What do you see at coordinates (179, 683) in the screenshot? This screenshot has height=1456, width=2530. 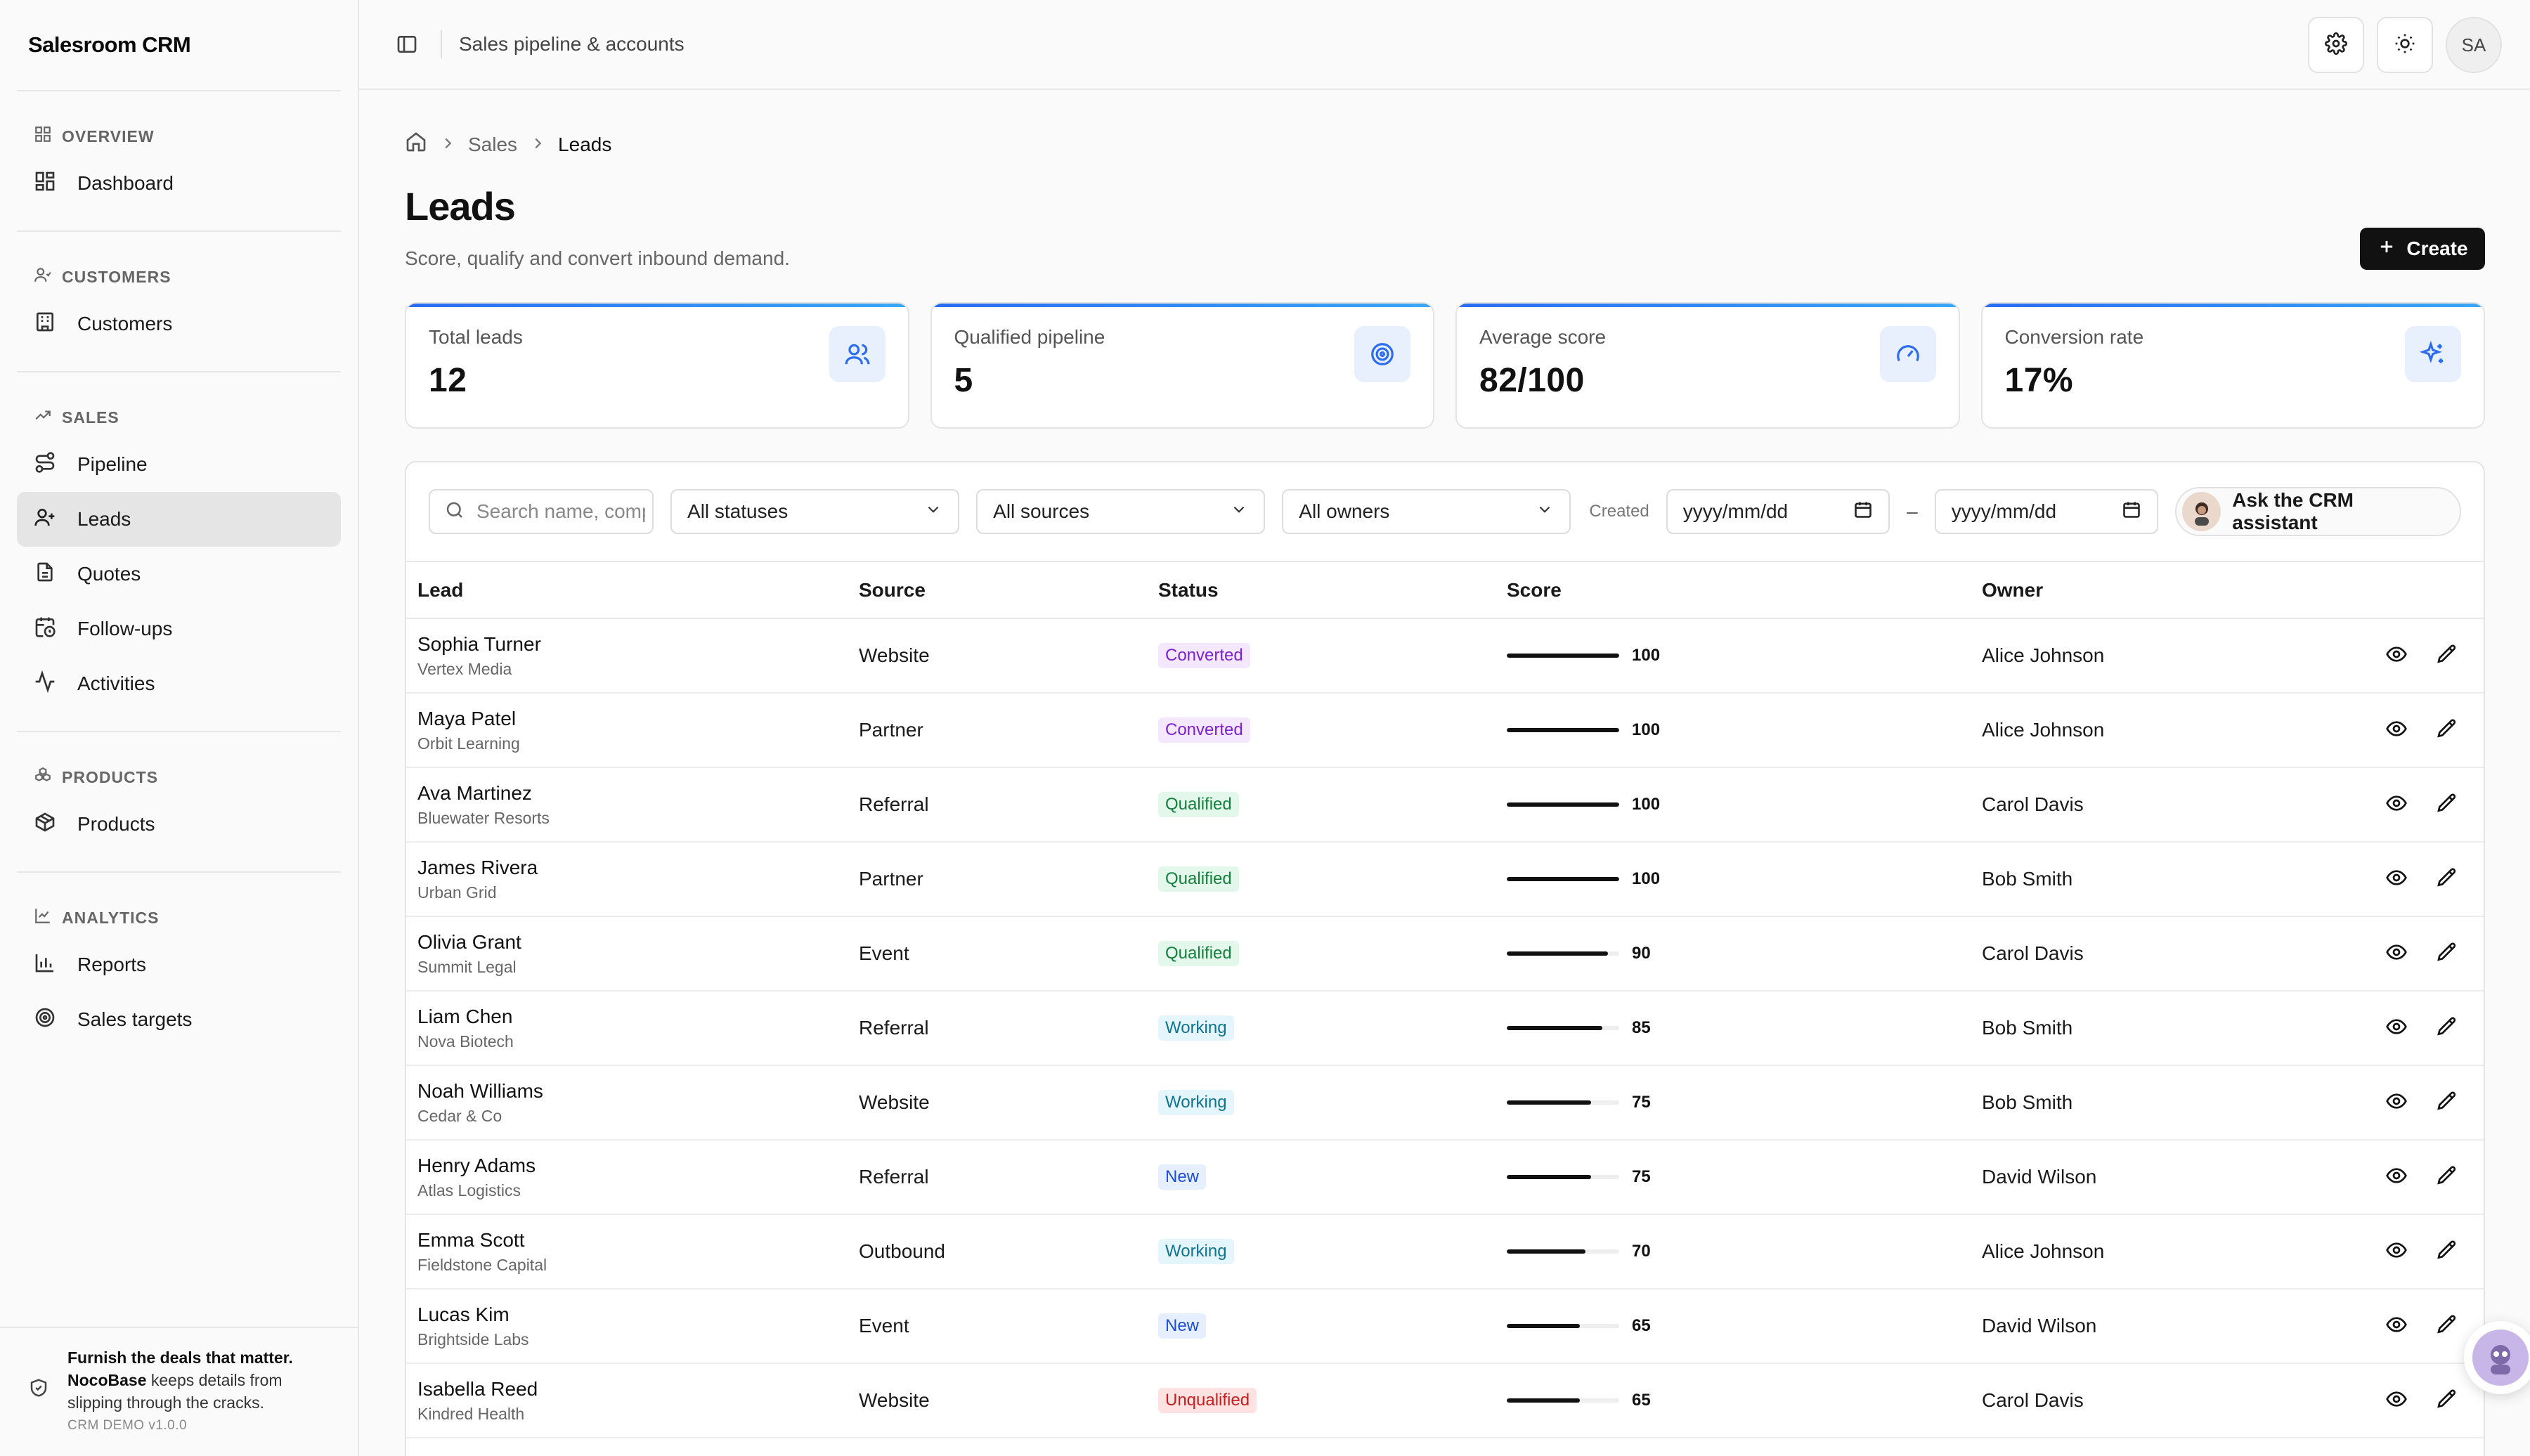 I see `sidebar-item-activities: Activities` at bounding box center [179, 683].